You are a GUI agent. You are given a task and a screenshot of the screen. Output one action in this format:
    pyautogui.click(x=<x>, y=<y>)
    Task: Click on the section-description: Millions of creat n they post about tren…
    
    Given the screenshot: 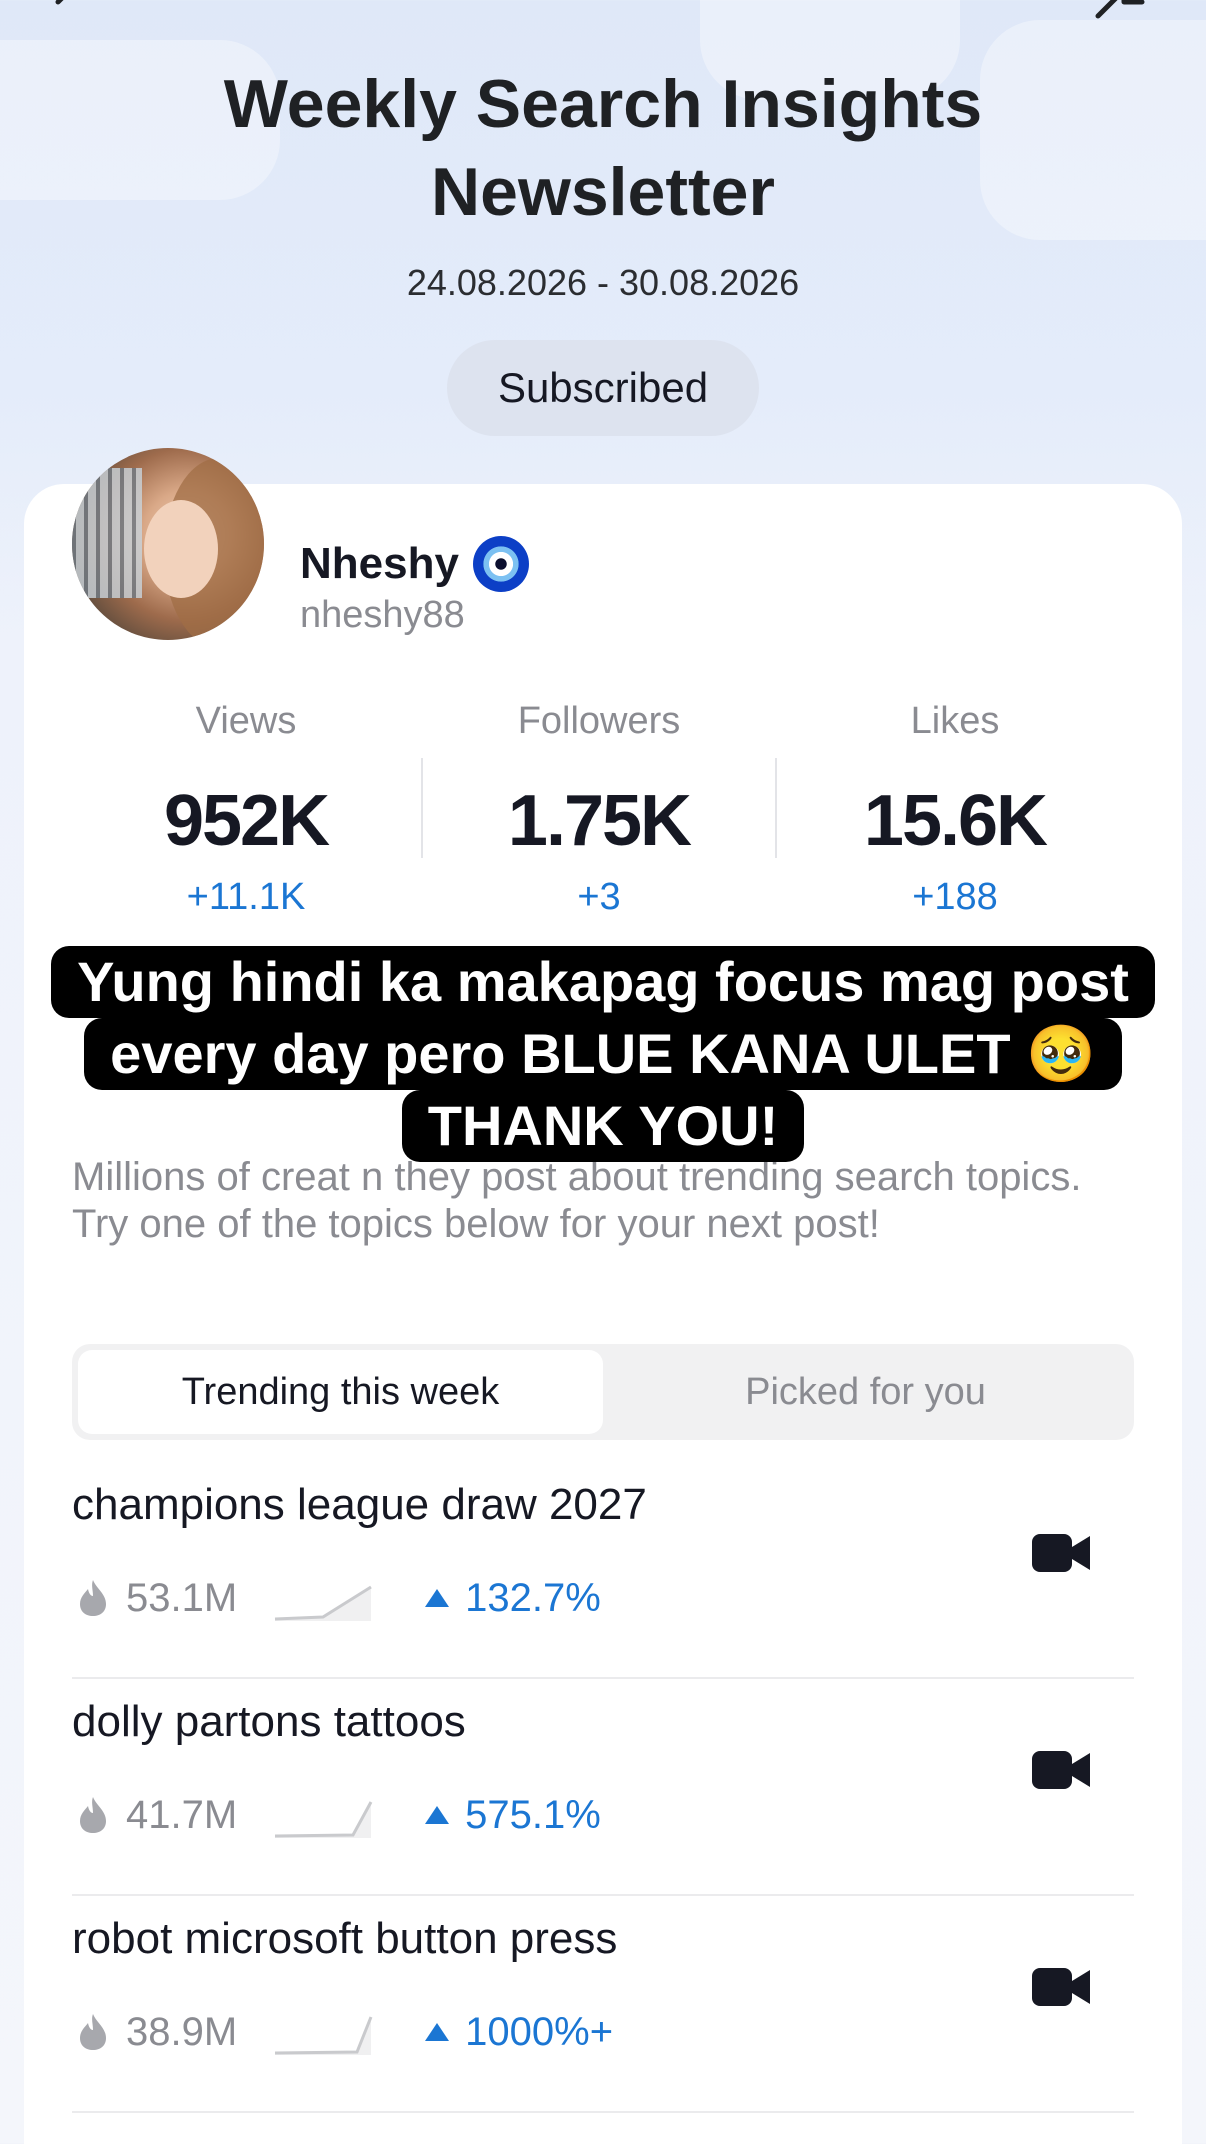 What is the action you would take?
    pyautogui.click(x=577, y=1200)
    